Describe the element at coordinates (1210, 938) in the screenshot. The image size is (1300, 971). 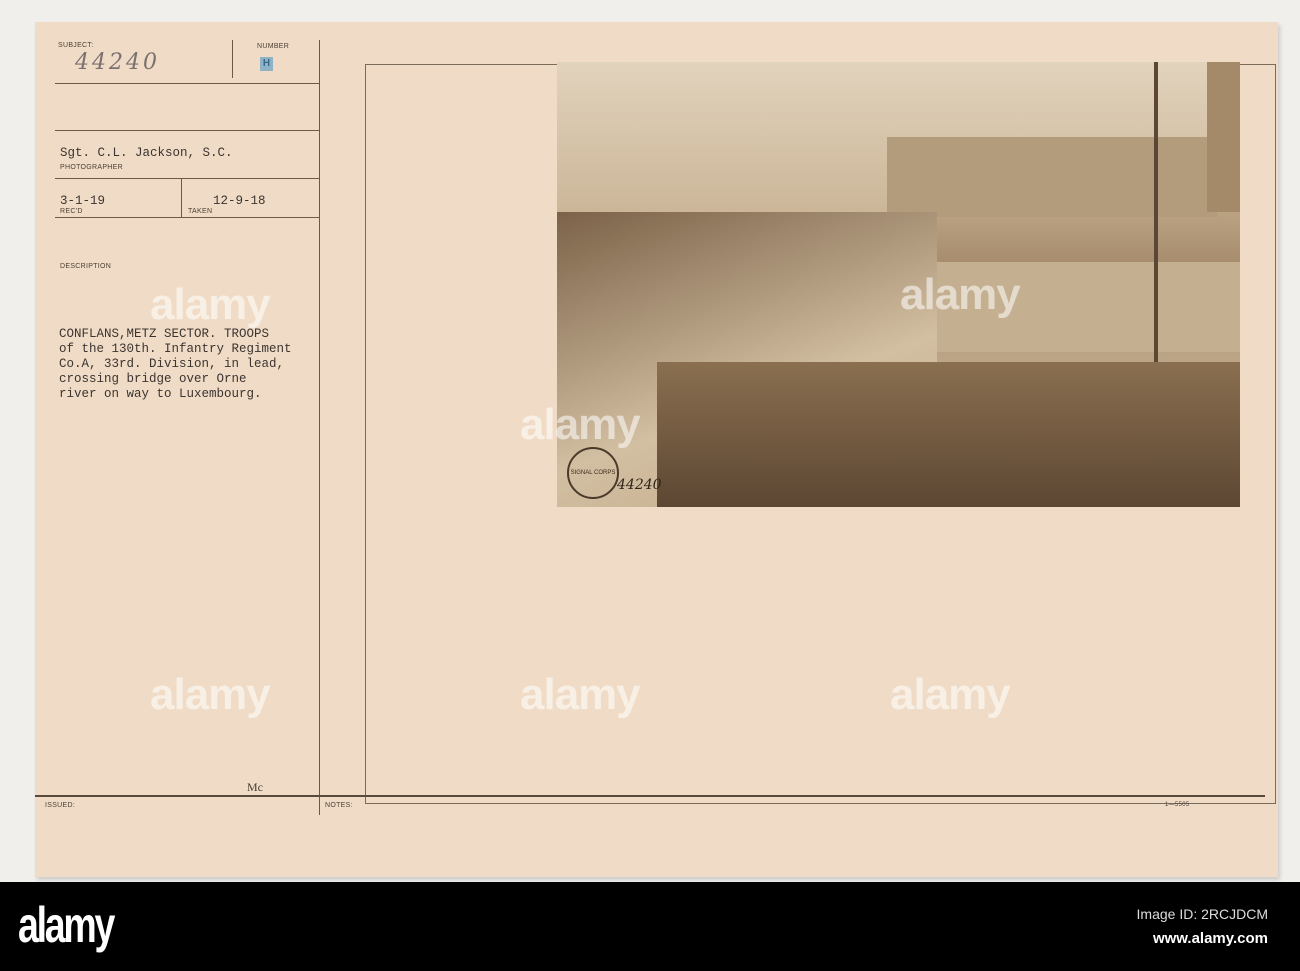
I see `alamy-url: www.alamy.com` at that location.